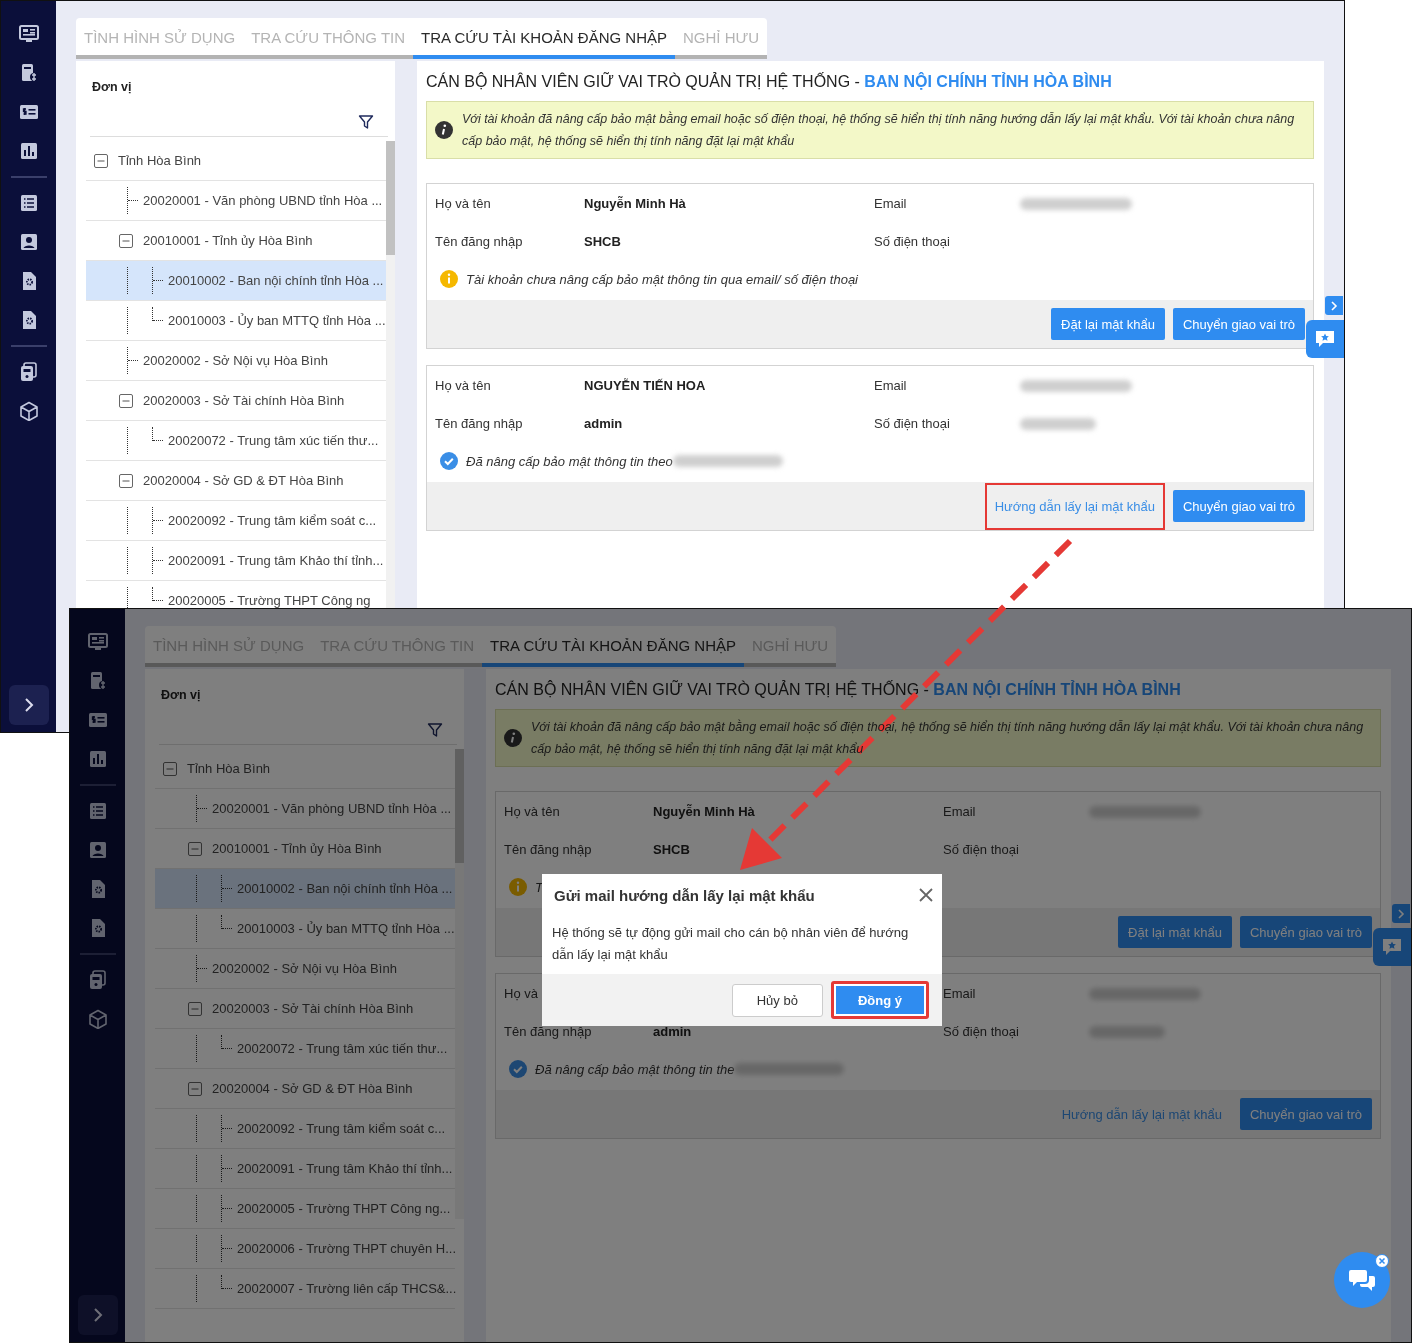  I want to click on cancel-button: Hủy bỏ, so click(777, 1000).